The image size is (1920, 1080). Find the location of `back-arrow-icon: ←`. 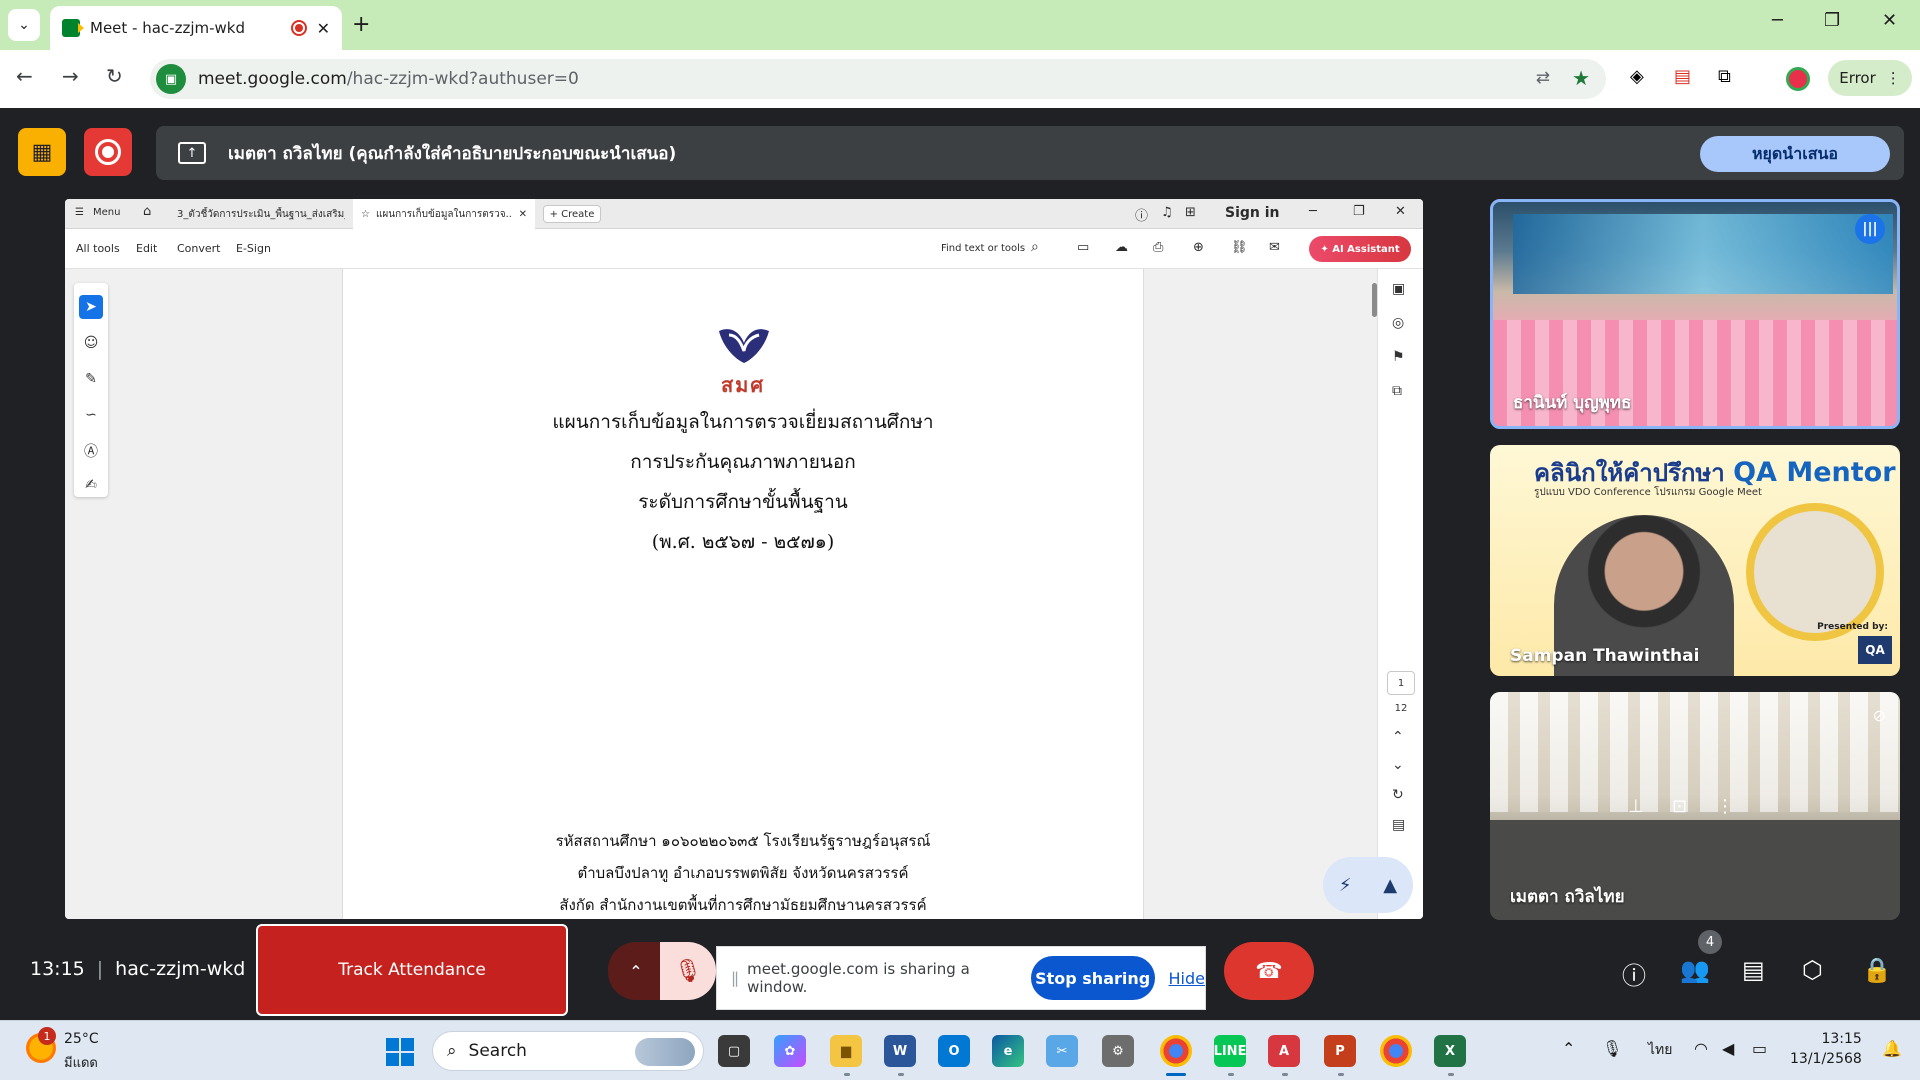

back-arrow-icon: ← is located at coordinates (24, 76).